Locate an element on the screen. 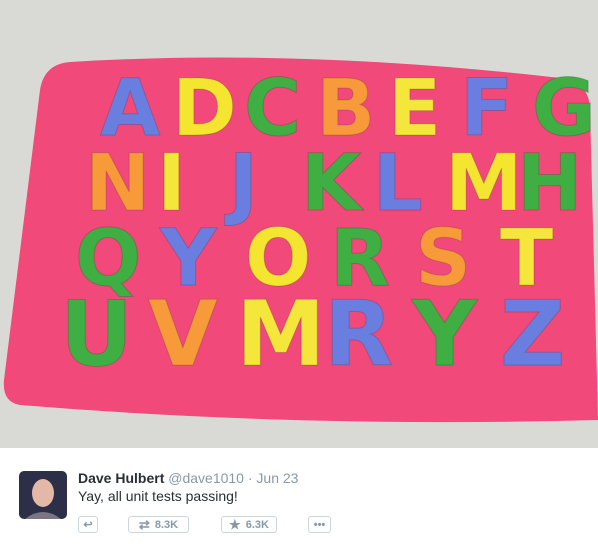 The image size is (598, 546). retweet-button: ⇄ 8.3K is located at coordinates (158, 524).